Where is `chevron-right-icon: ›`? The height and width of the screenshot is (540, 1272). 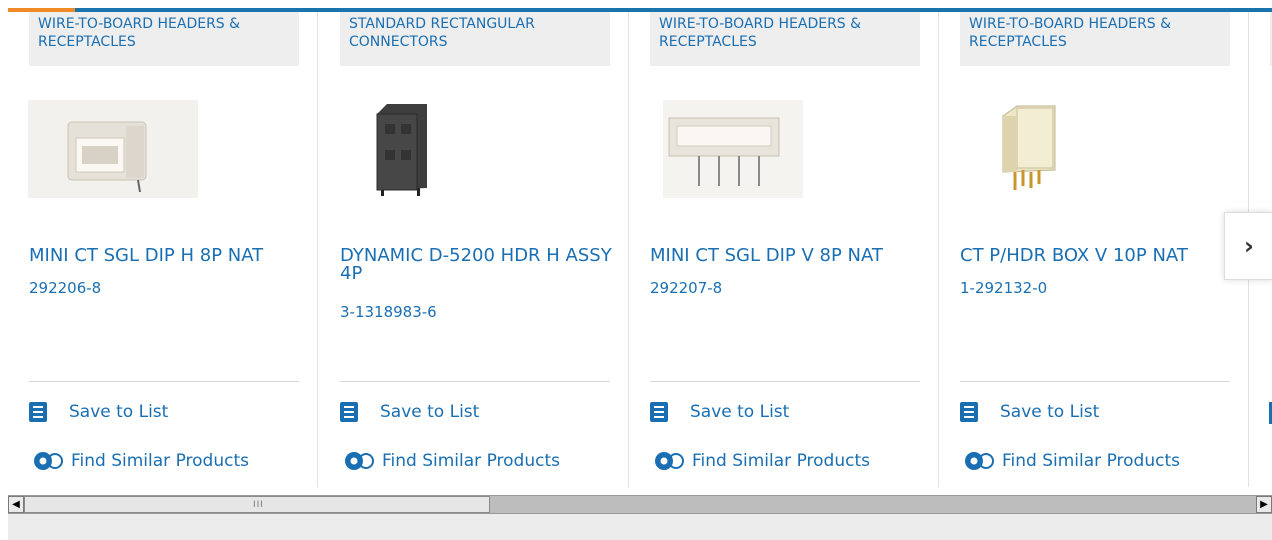
chevron-right-icon: › is located at coordinates (1249, 246).